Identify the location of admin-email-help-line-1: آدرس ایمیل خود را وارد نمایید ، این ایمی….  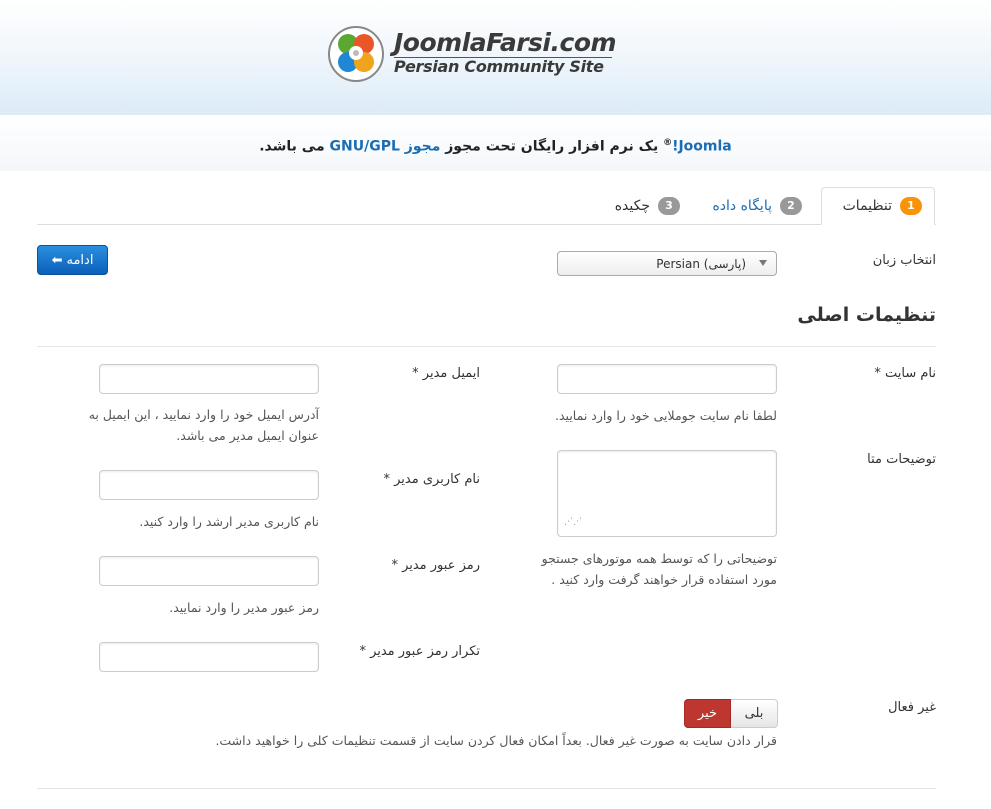
(203, 414).